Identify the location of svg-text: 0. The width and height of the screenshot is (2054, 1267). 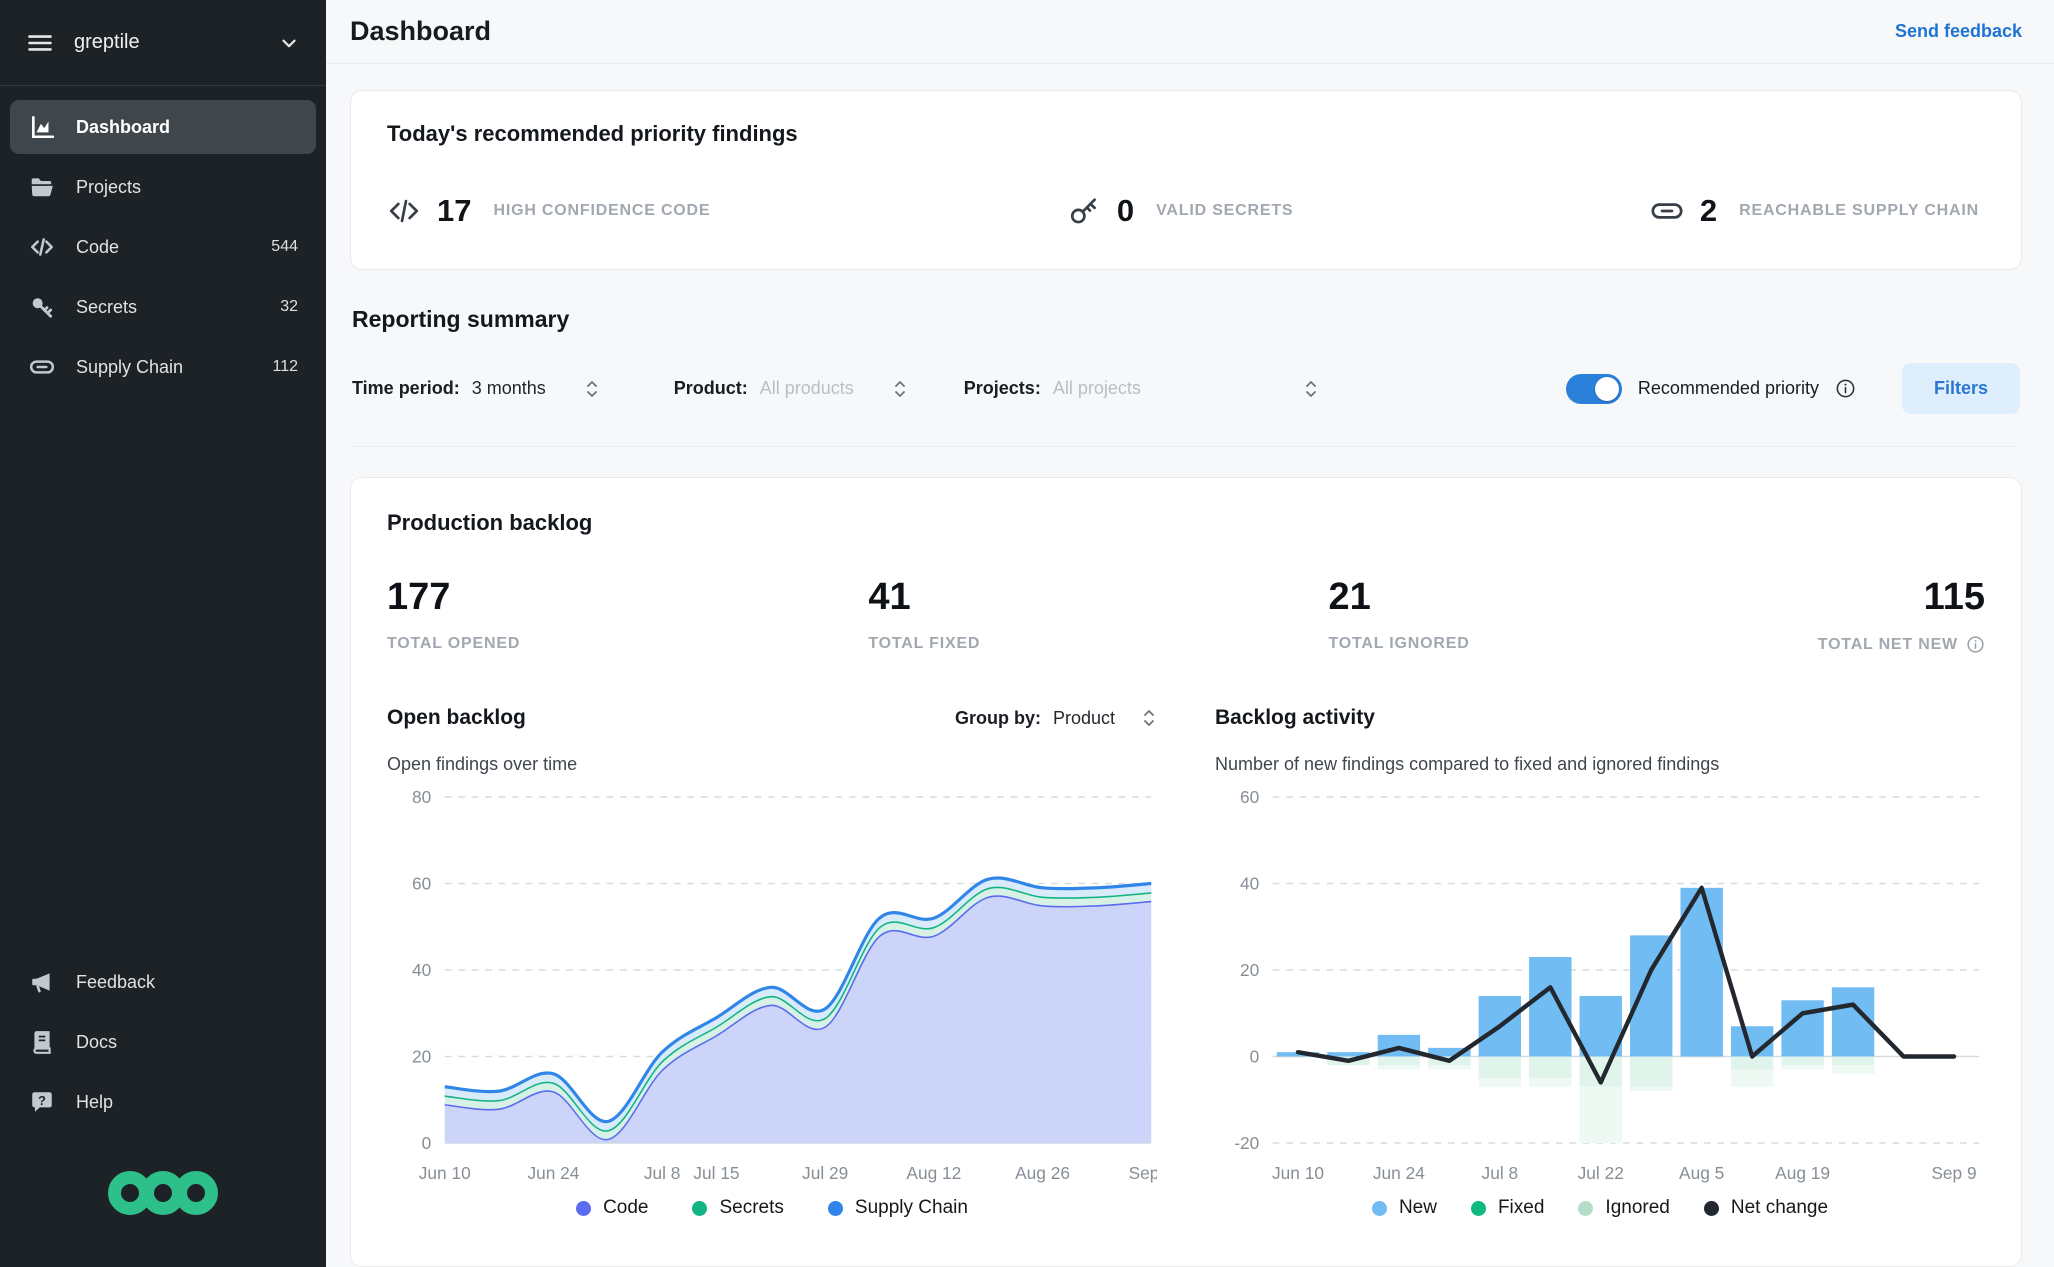
(1255, 1056).